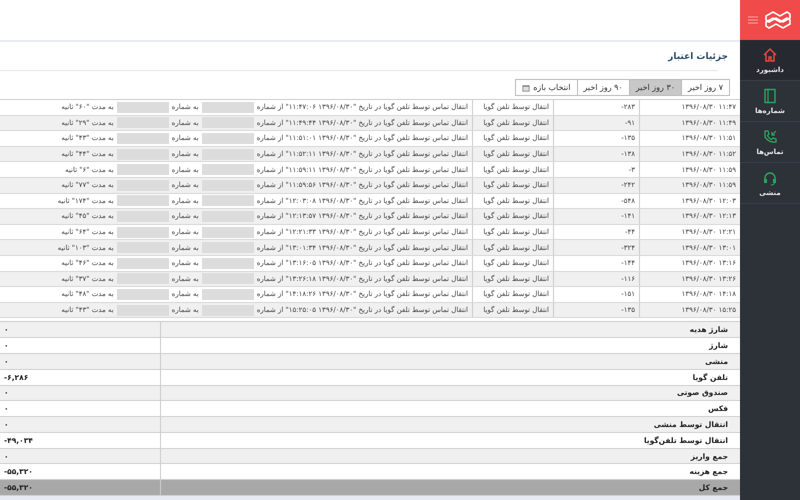 This screenshot has height=500, width=800. I want to click on calendar-icon, so click(526, 88).